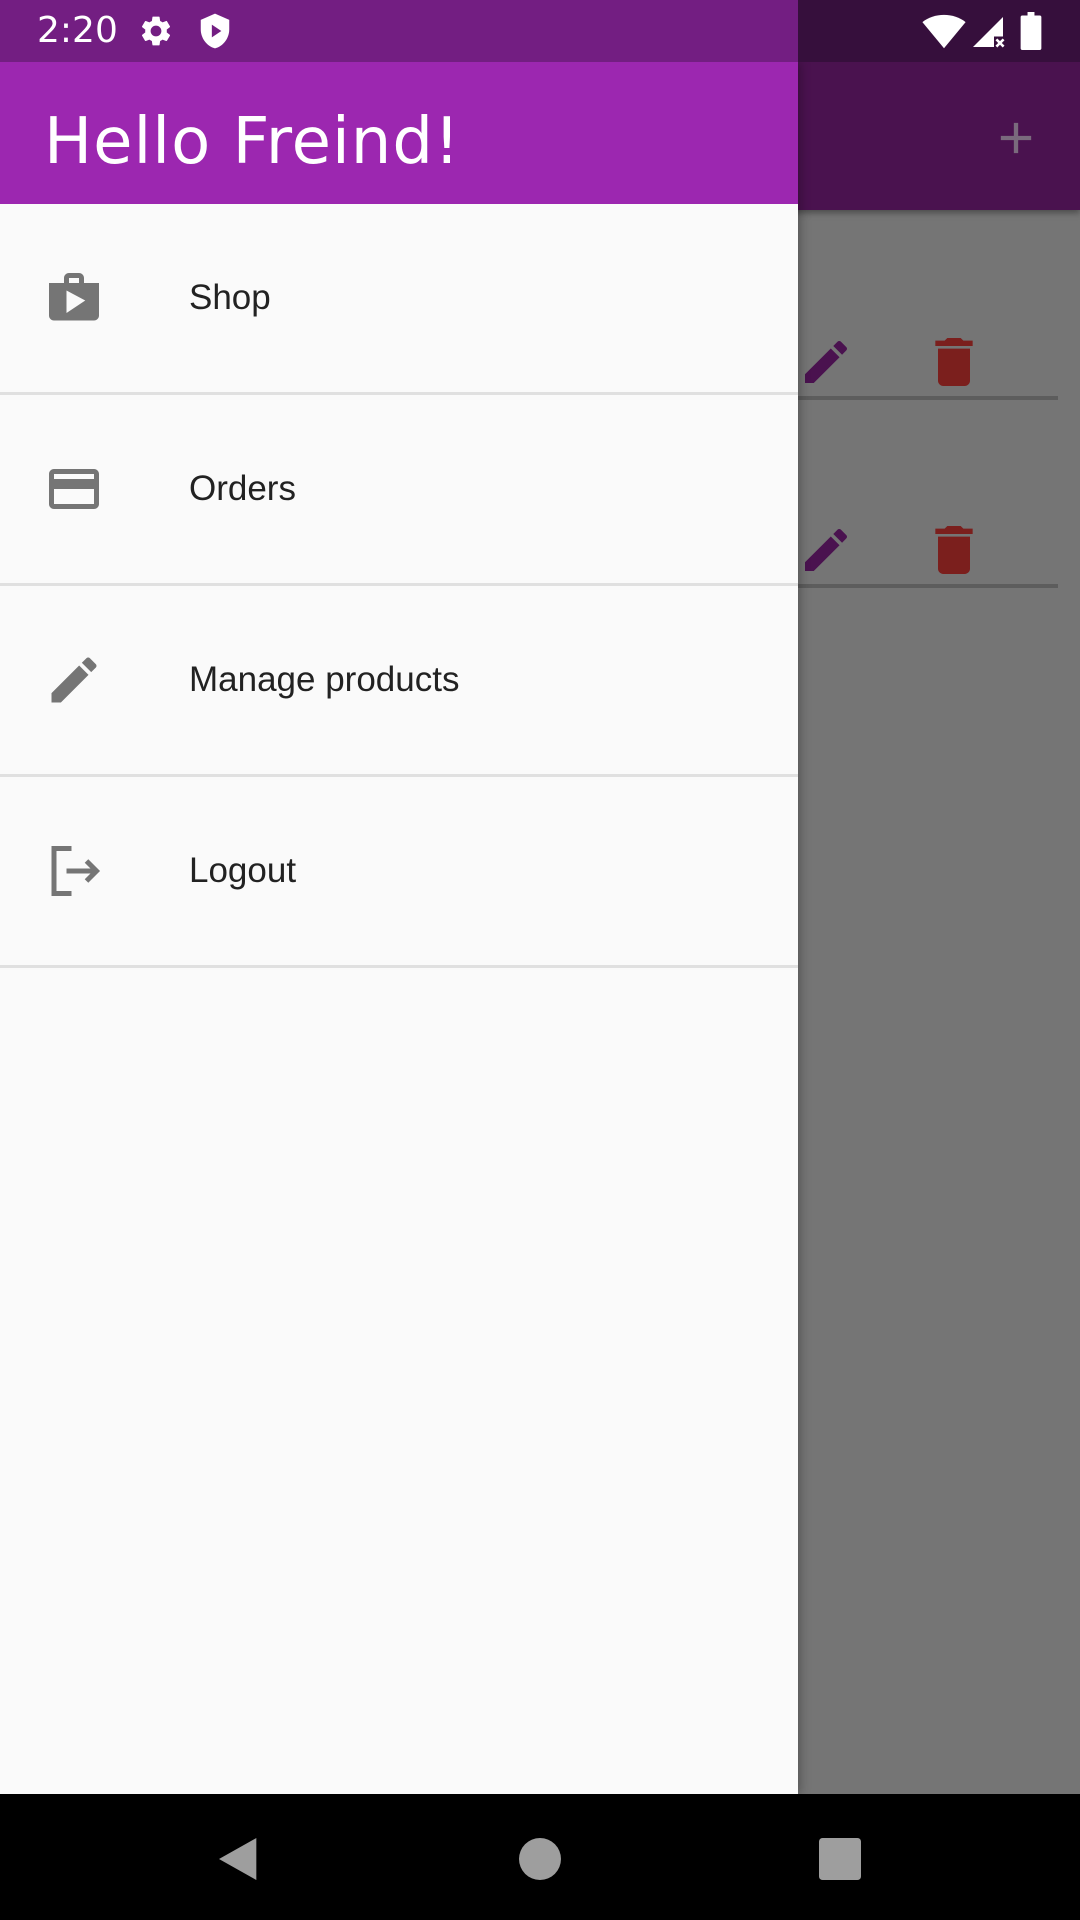 The height and width of the screenshot is (1920, 1080). What do you see at coordinates (77, 30) in the screenshot?
I see `status-time: 2:20` at bounding box center [77, 30].